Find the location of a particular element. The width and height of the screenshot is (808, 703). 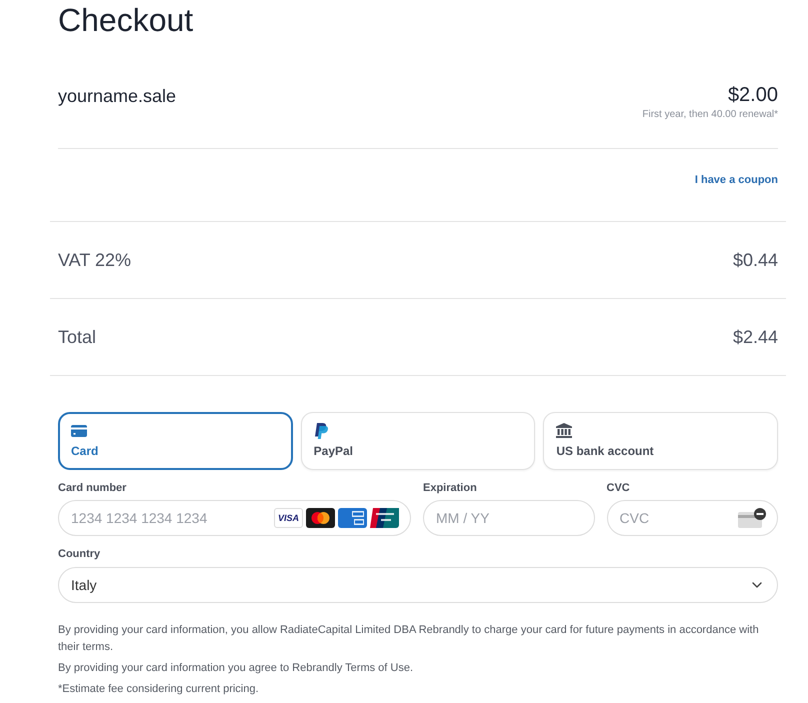

summary-label: VAT 22% is located at coordinates (95, 260).